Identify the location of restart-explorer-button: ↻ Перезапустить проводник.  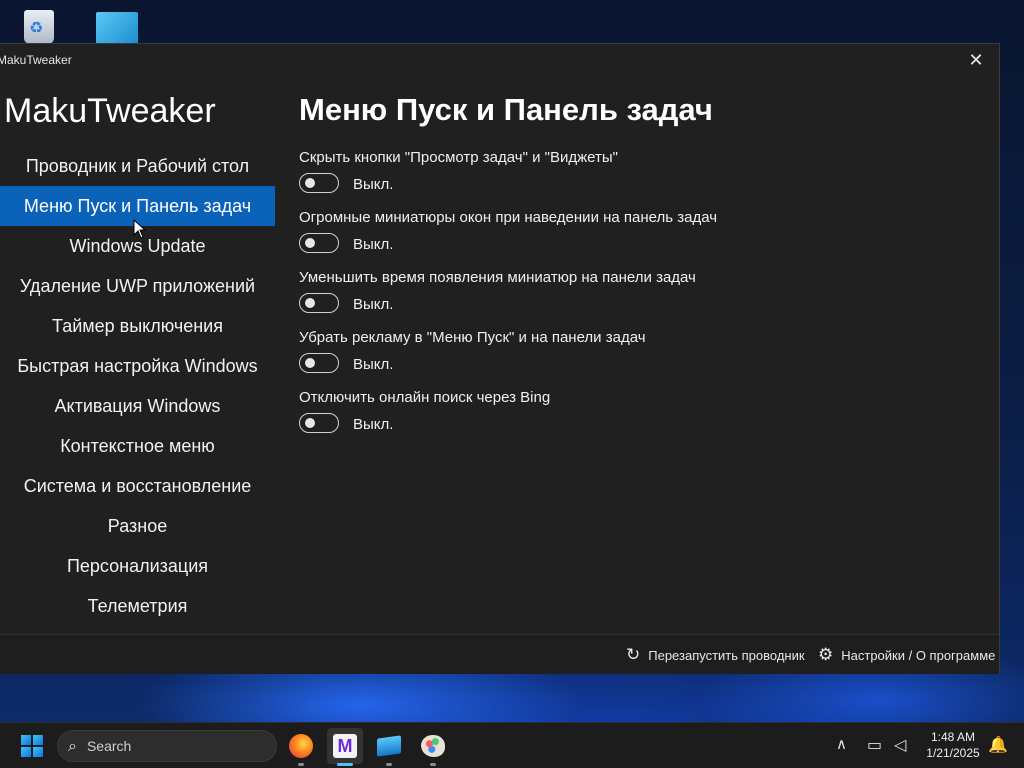
(715, 655).